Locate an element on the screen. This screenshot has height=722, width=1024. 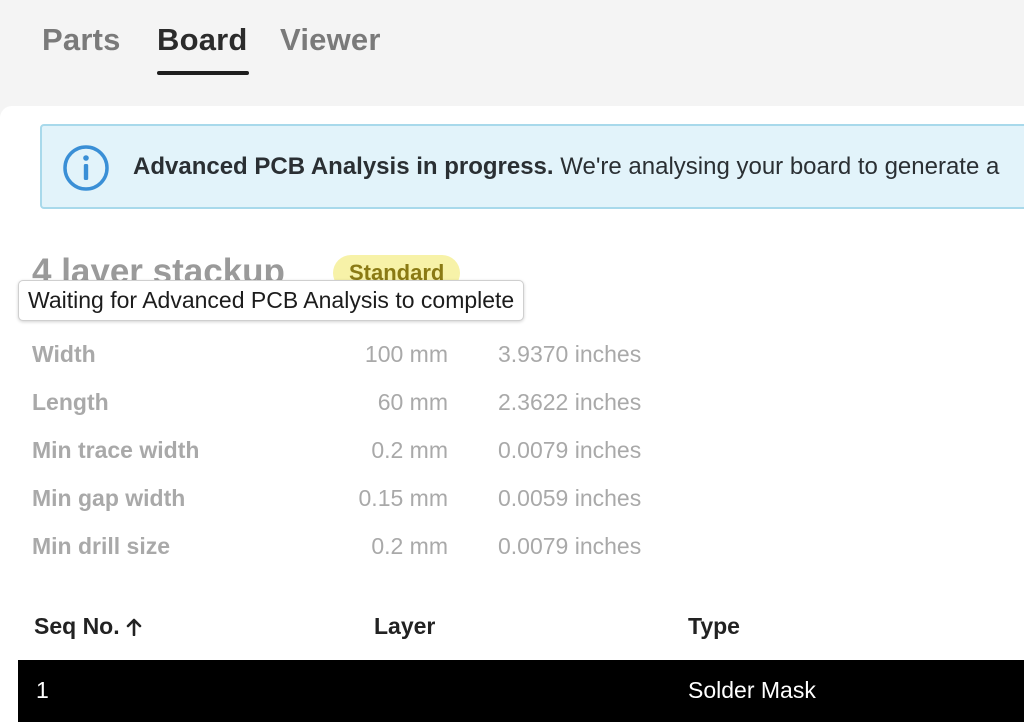
spec-label: Min trace width is located at coordinates (116, 450).